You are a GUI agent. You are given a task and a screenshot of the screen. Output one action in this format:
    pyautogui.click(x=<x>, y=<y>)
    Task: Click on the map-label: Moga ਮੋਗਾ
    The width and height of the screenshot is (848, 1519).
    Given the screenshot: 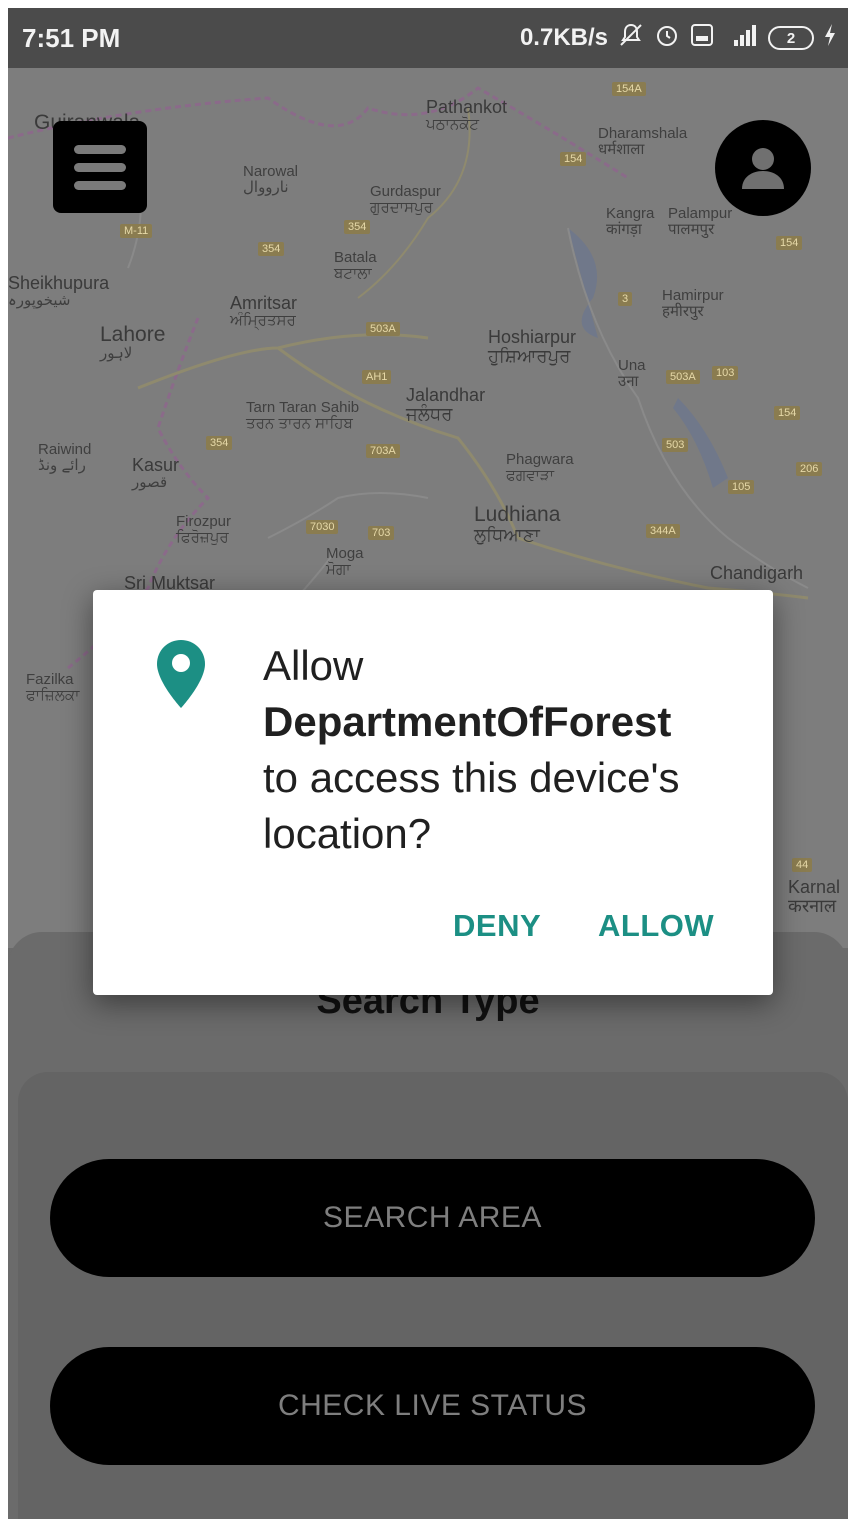 What is the action you would take?
    pyautogui.click(x=345, y=561)
    